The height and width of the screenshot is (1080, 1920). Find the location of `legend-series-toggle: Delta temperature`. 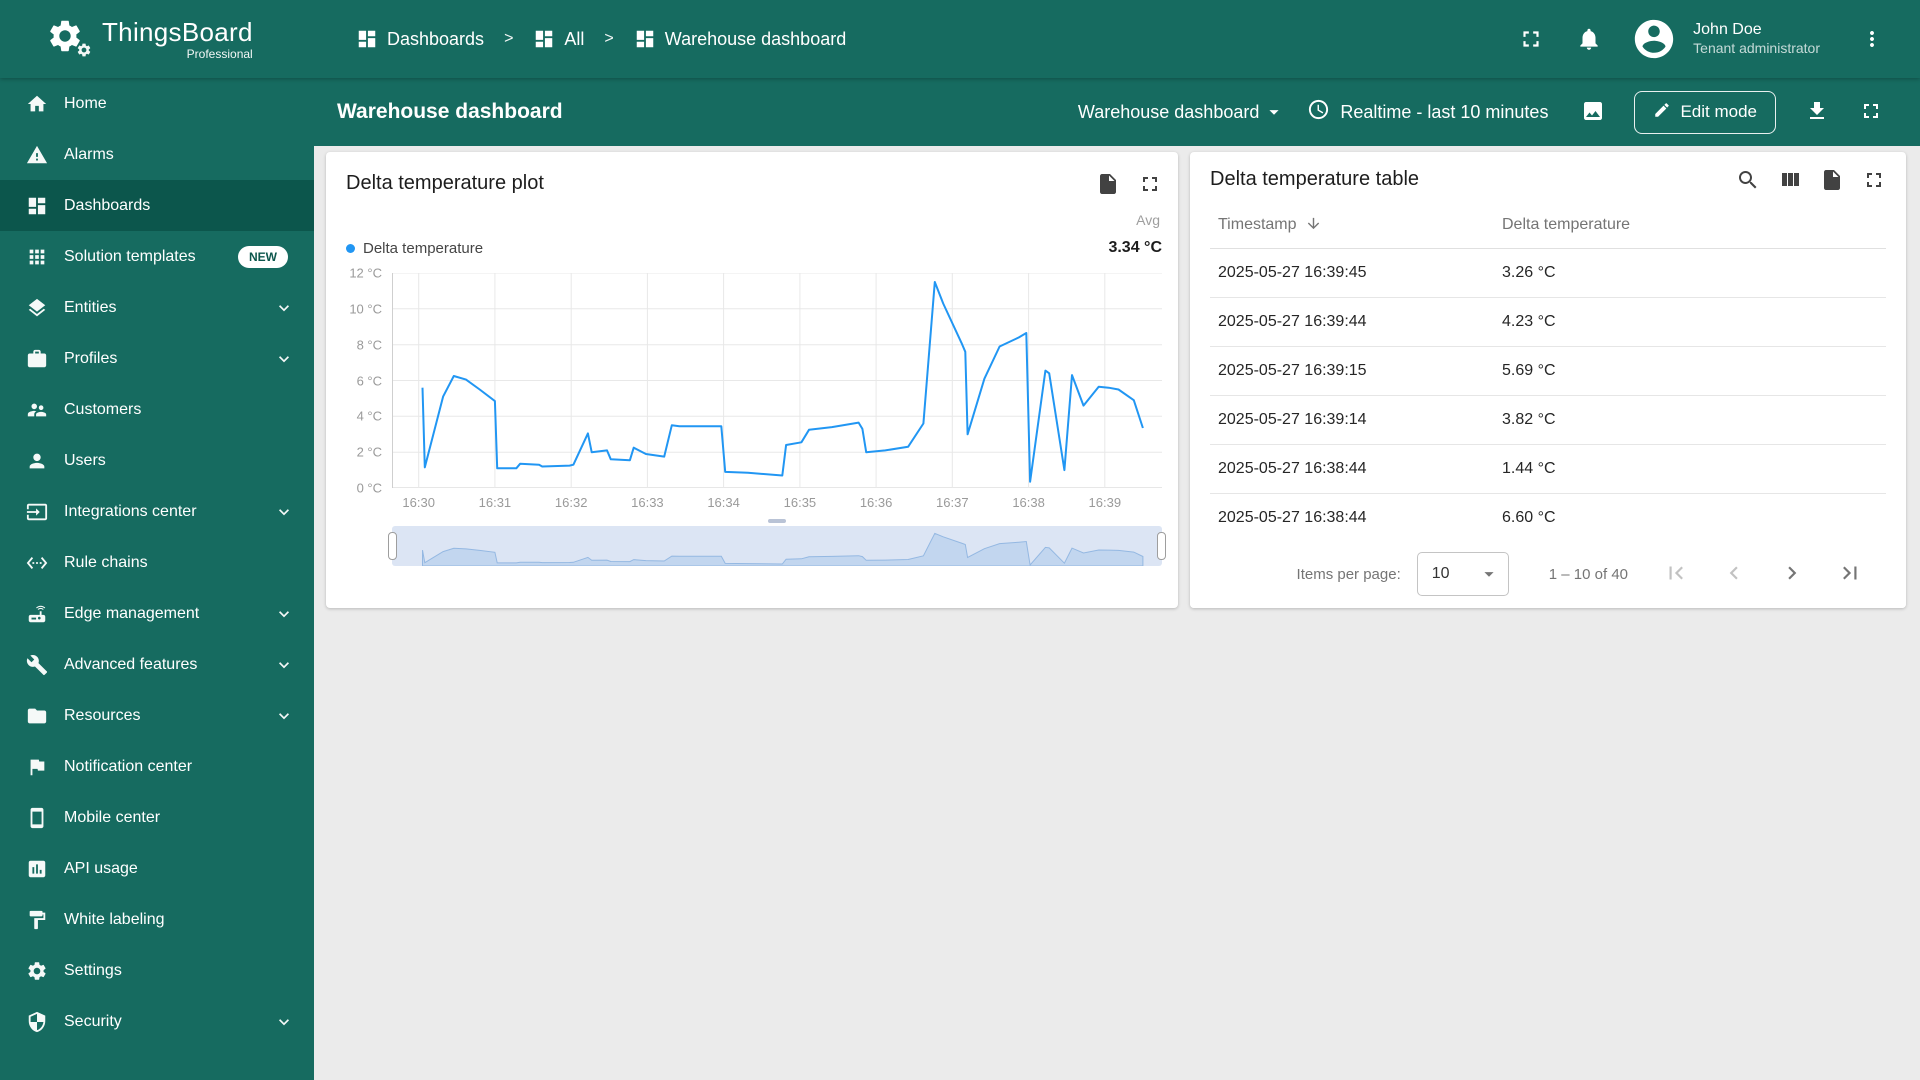

legend-series-toggle: Delta temperature is located at coordinates (414, 248).